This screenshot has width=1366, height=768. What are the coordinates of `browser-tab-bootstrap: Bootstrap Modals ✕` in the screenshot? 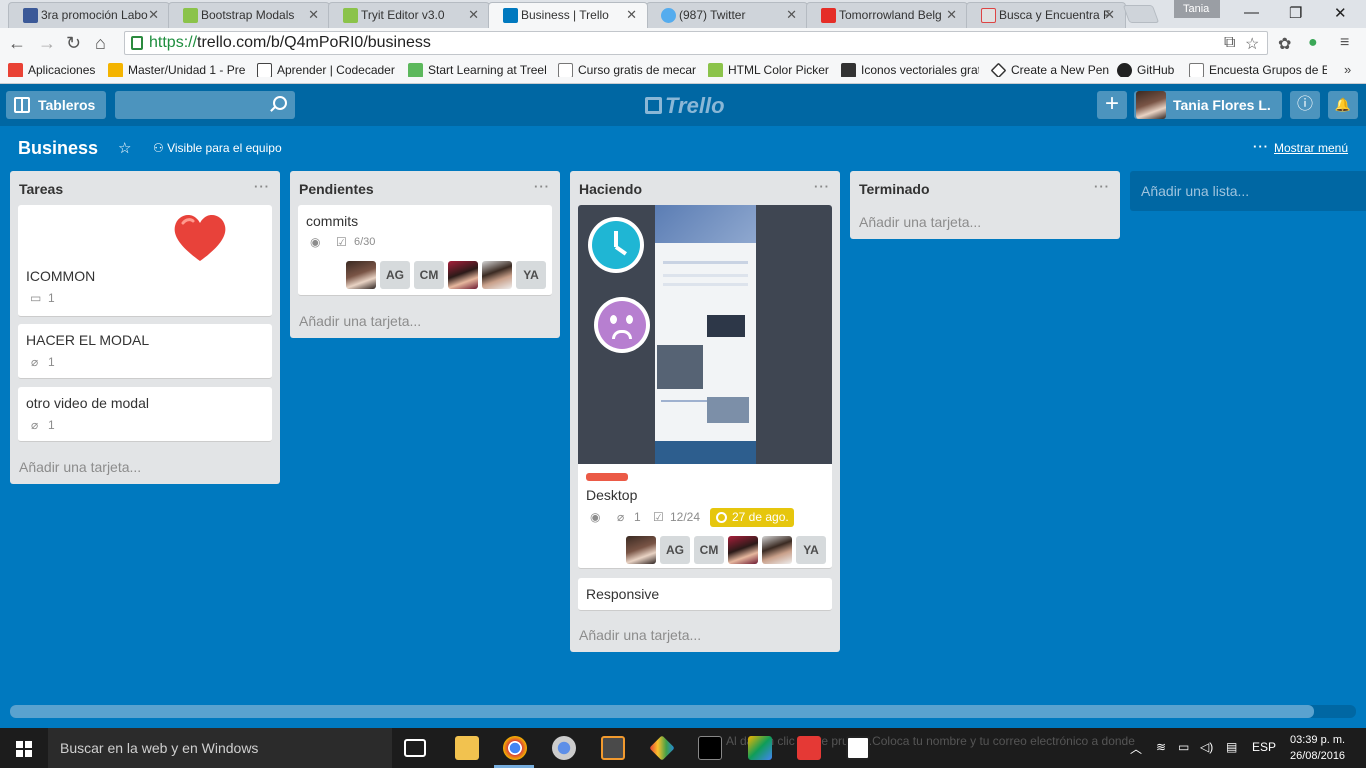 It's located at (249, 15).